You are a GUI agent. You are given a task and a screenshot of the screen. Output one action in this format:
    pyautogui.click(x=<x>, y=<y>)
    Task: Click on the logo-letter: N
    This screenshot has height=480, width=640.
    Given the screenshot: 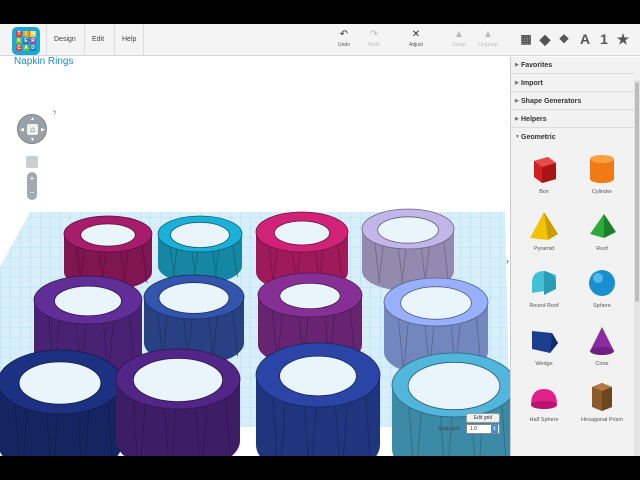 What is the action you would take?
    pyautogui.click(x=33, y=34)
    